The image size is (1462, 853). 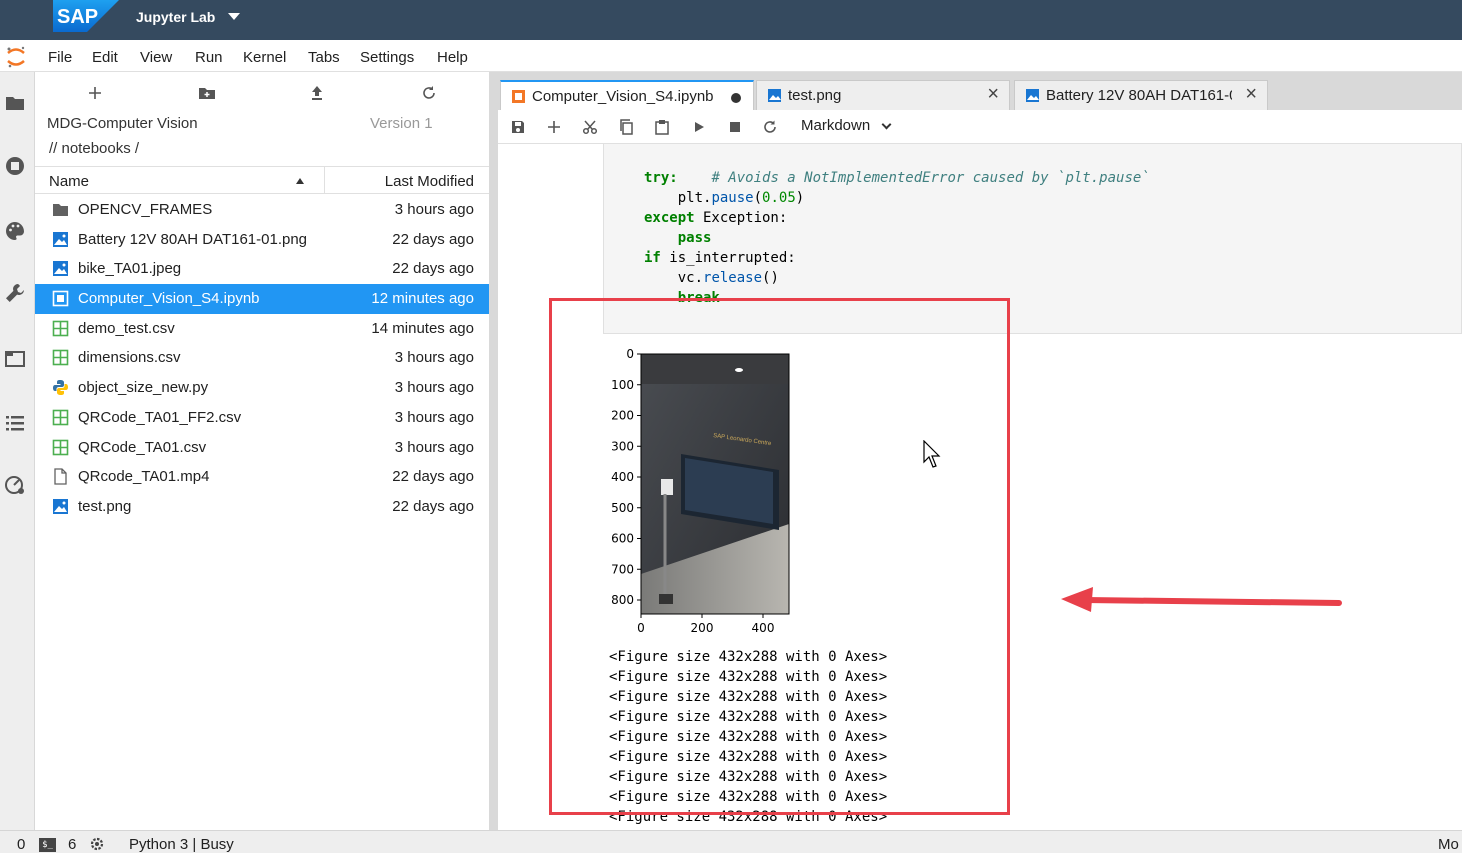 I want to click on menu-help: Help, so click(x=452, y=57).